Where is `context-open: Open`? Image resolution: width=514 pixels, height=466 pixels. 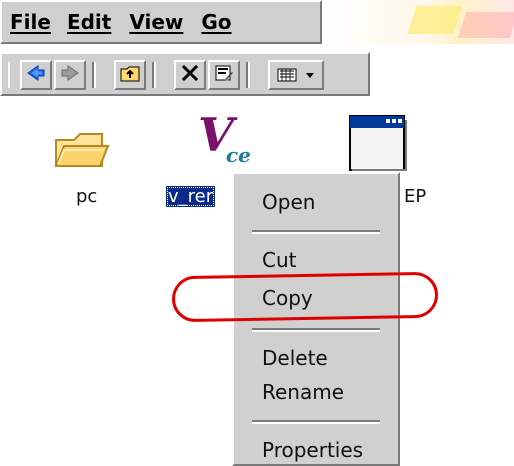
context-open: Open is located at coordinates (288, 202).